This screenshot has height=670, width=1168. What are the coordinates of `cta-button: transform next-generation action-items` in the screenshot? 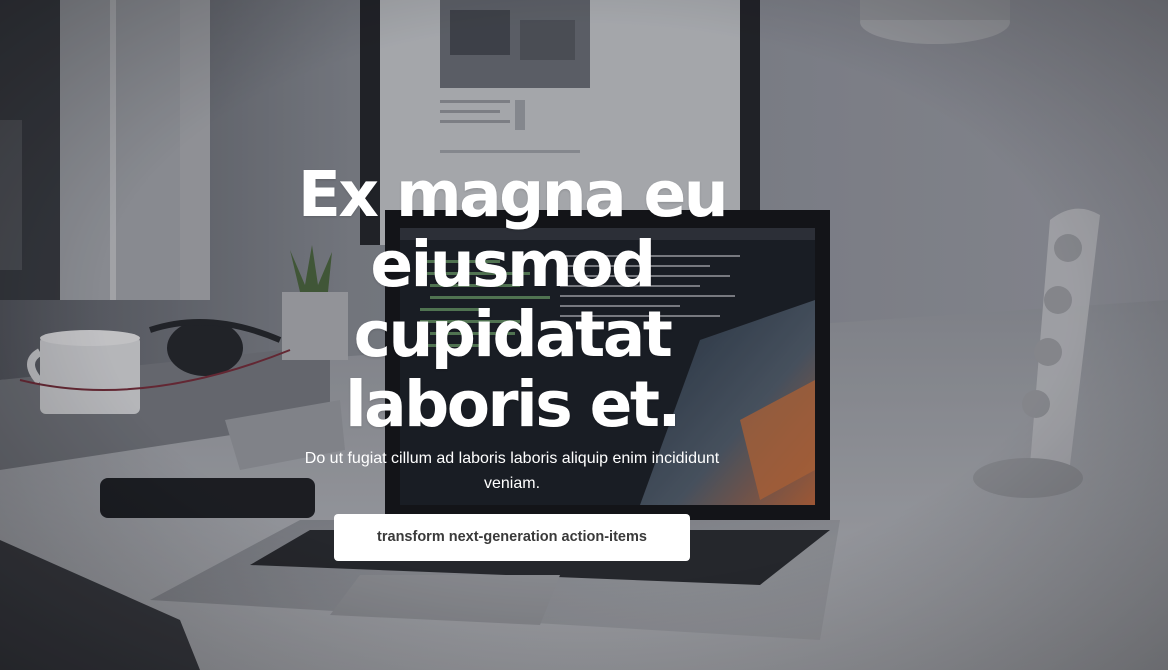 It's located at (512, 537).